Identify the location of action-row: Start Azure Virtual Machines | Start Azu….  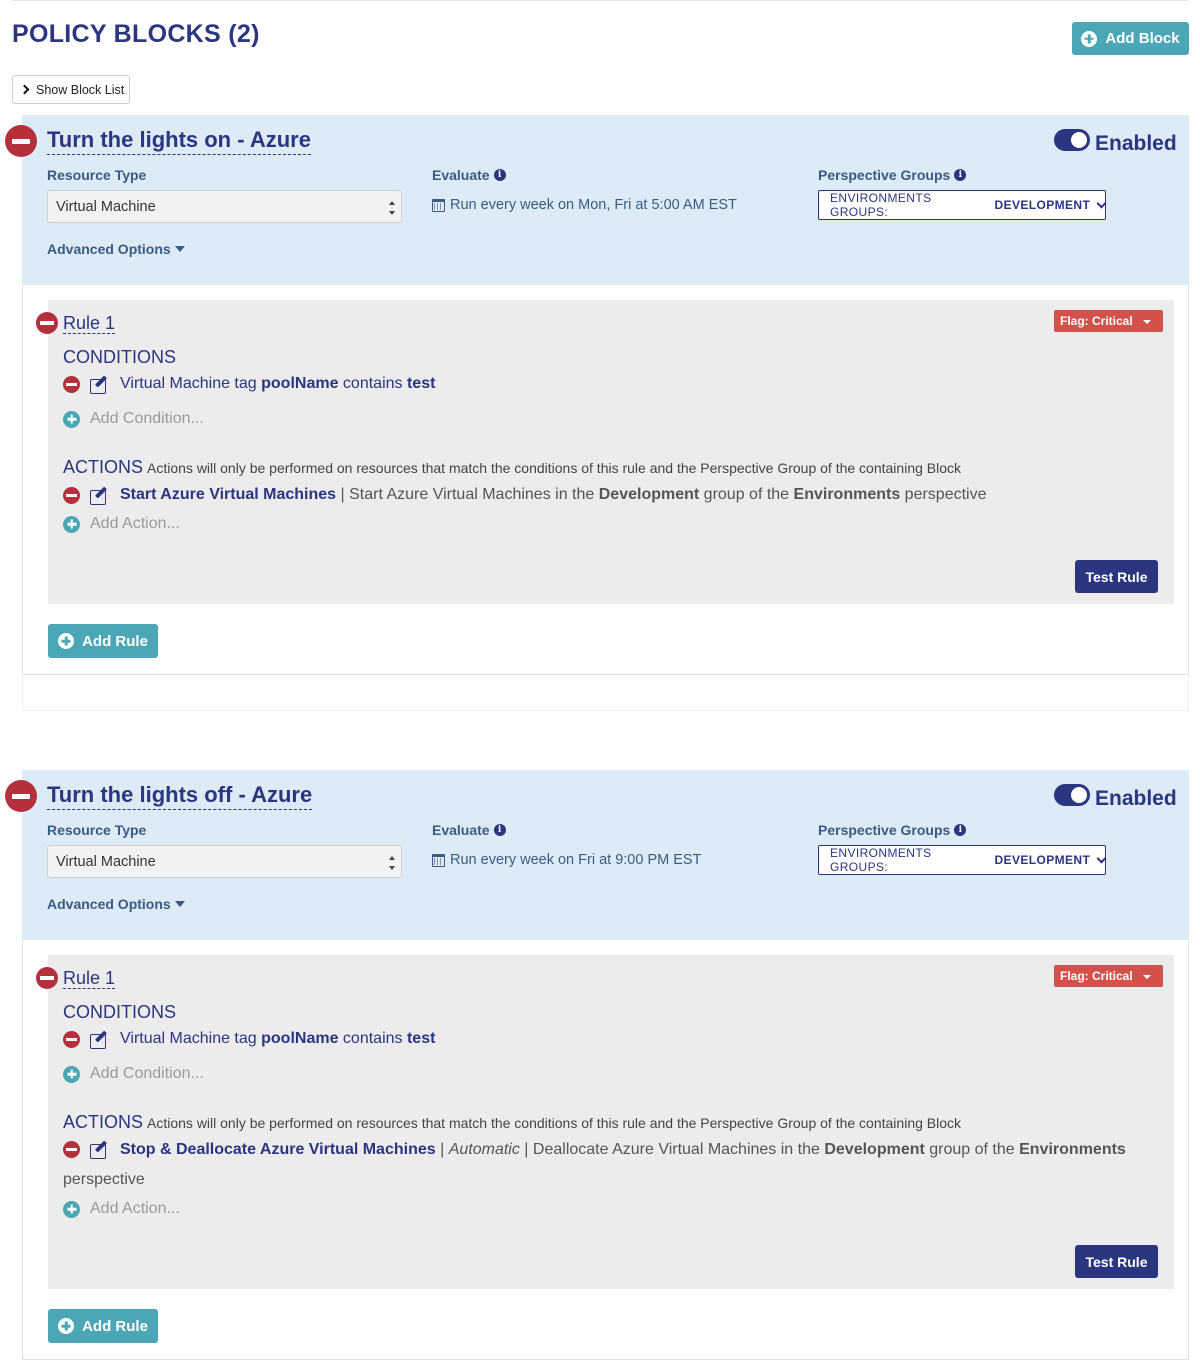
(613, 495).